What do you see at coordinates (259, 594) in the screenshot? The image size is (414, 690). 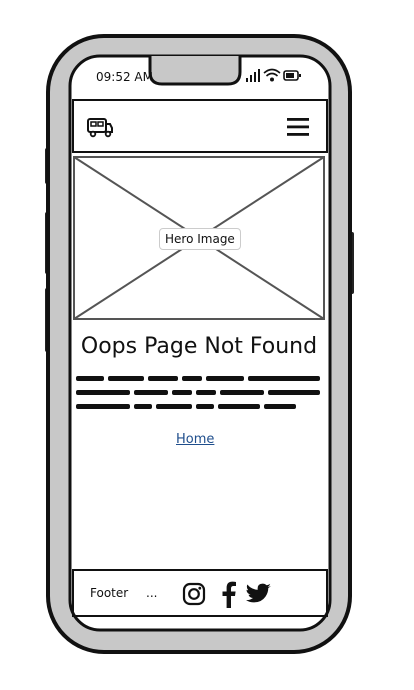 I see `twitter-icon` at bounding box center [259, 594].